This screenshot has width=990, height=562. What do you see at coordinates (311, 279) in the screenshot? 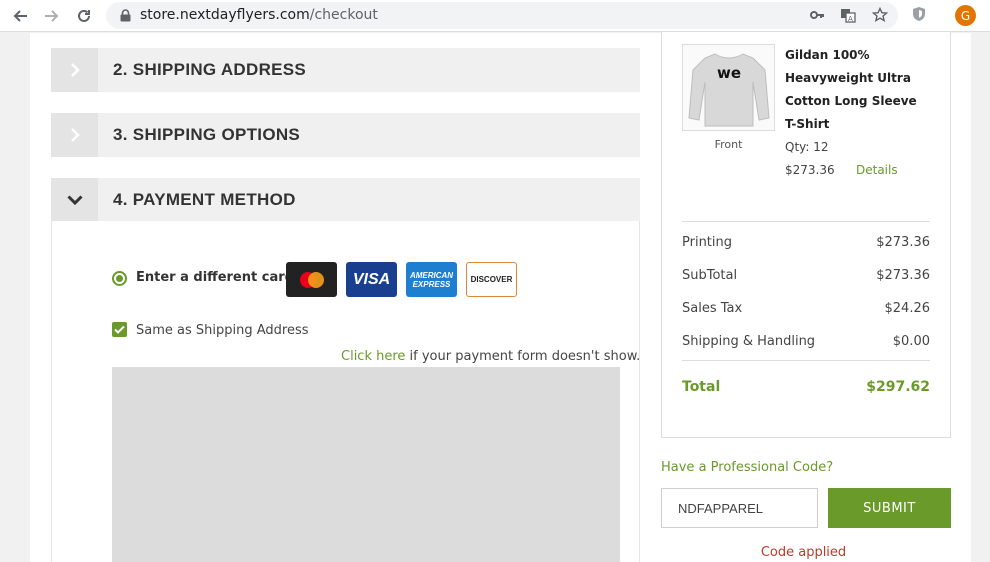
I see `mastercard-icon` at bounding box center [311, 279].